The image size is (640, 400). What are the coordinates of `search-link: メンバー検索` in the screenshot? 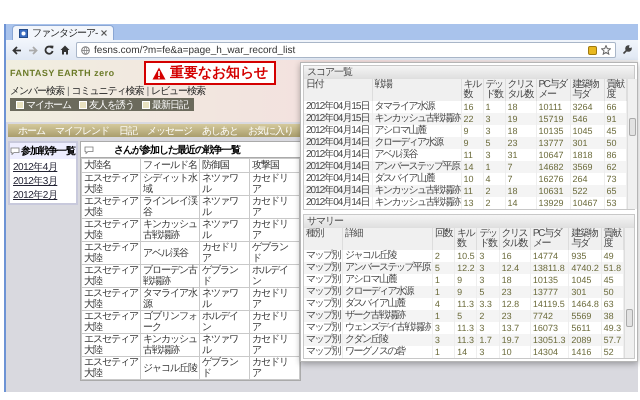 It's located at (37, 91).